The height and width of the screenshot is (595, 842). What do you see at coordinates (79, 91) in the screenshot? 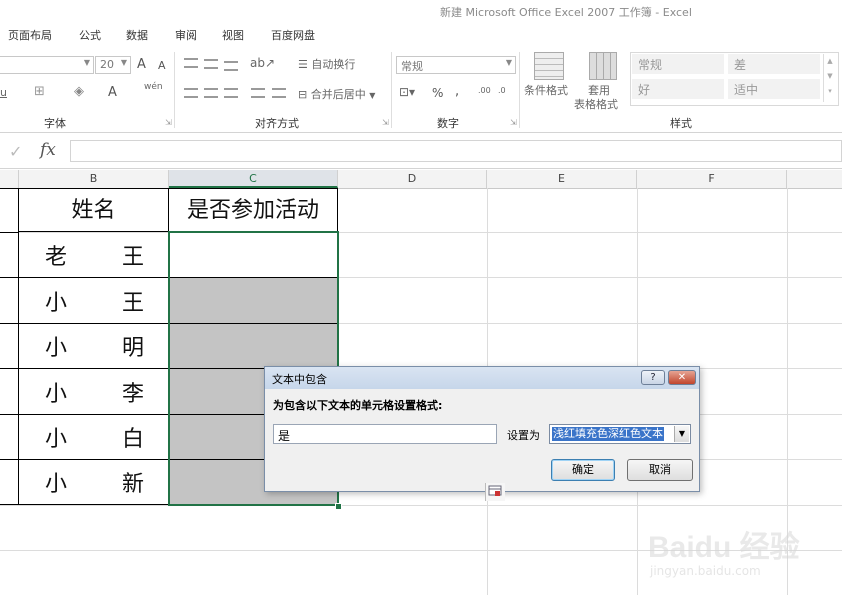
I see `fill-color-icon: ◈` at bounding box center [79, 91].